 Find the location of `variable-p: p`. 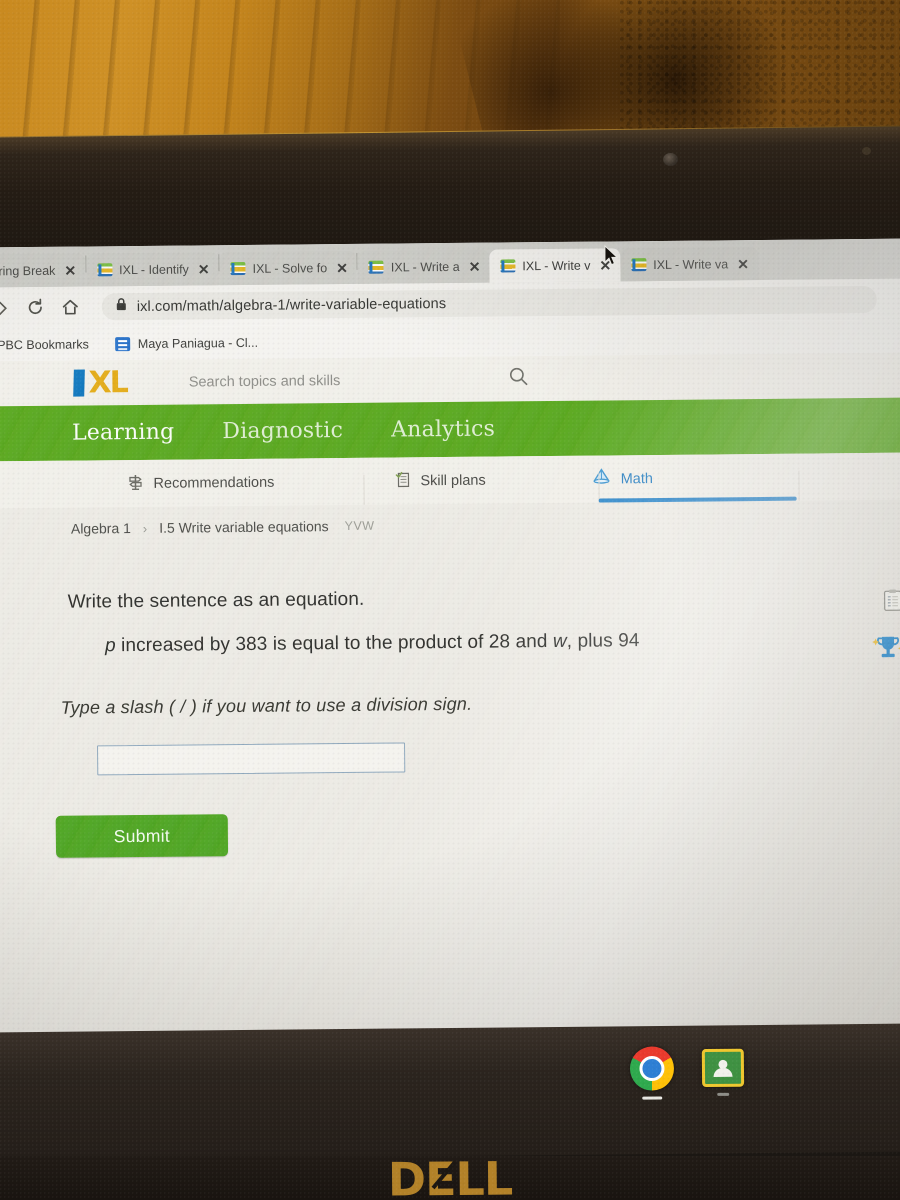

variable-p: p is located at coordinates (110, 646).